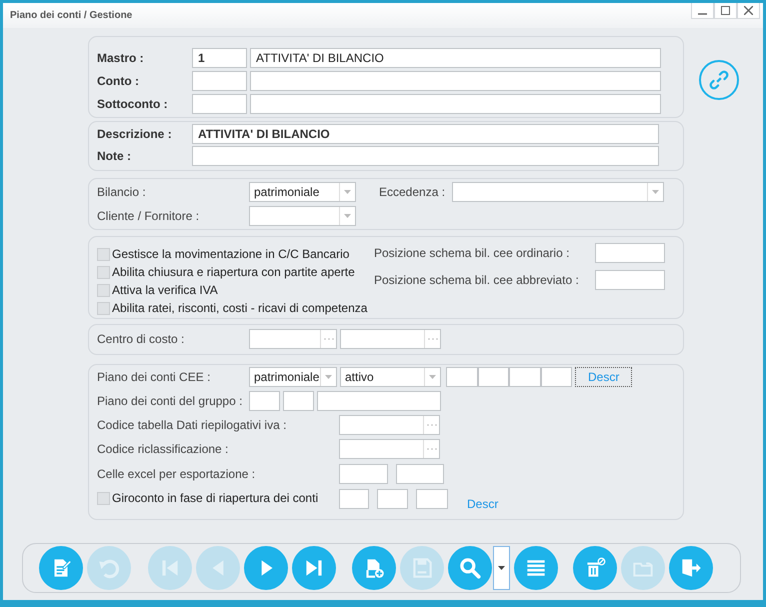 The image size is (766, 607). I want to click on checkbox-label: Abilita ratei, risconti, costi - ricavi di competenza, so click(240, 308).